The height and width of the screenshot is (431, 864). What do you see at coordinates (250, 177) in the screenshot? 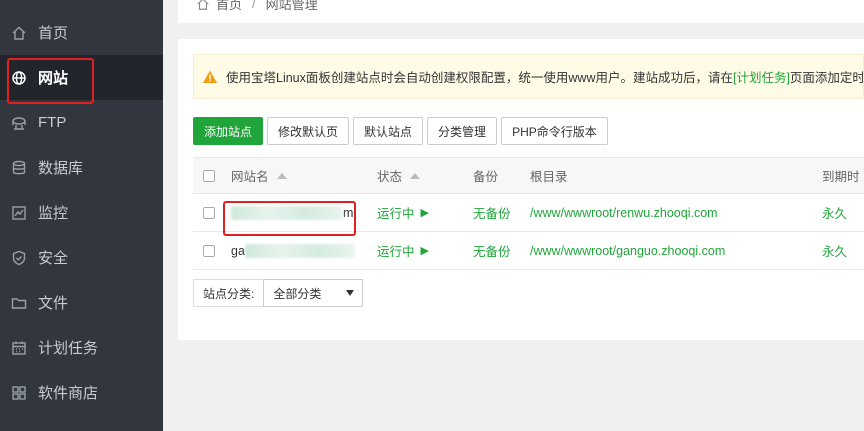
I see `column-name-label: 网站名` at bounding box center [250, 177].